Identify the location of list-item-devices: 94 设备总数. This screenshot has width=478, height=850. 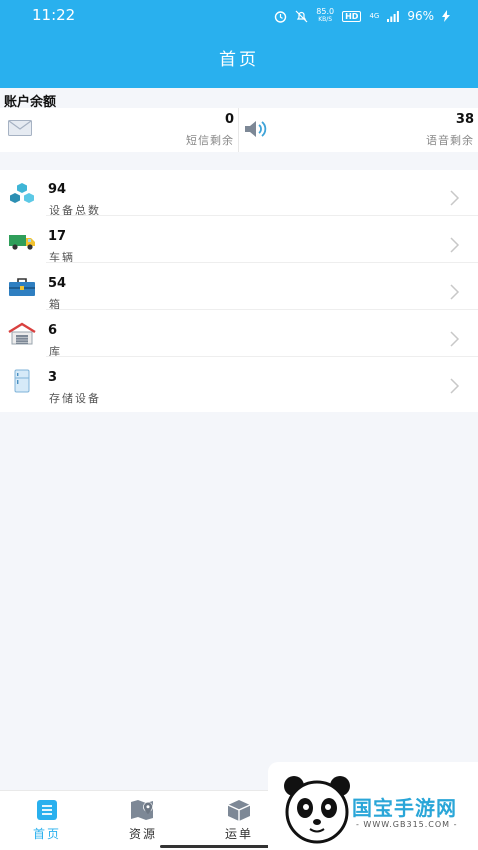
(239, 193).